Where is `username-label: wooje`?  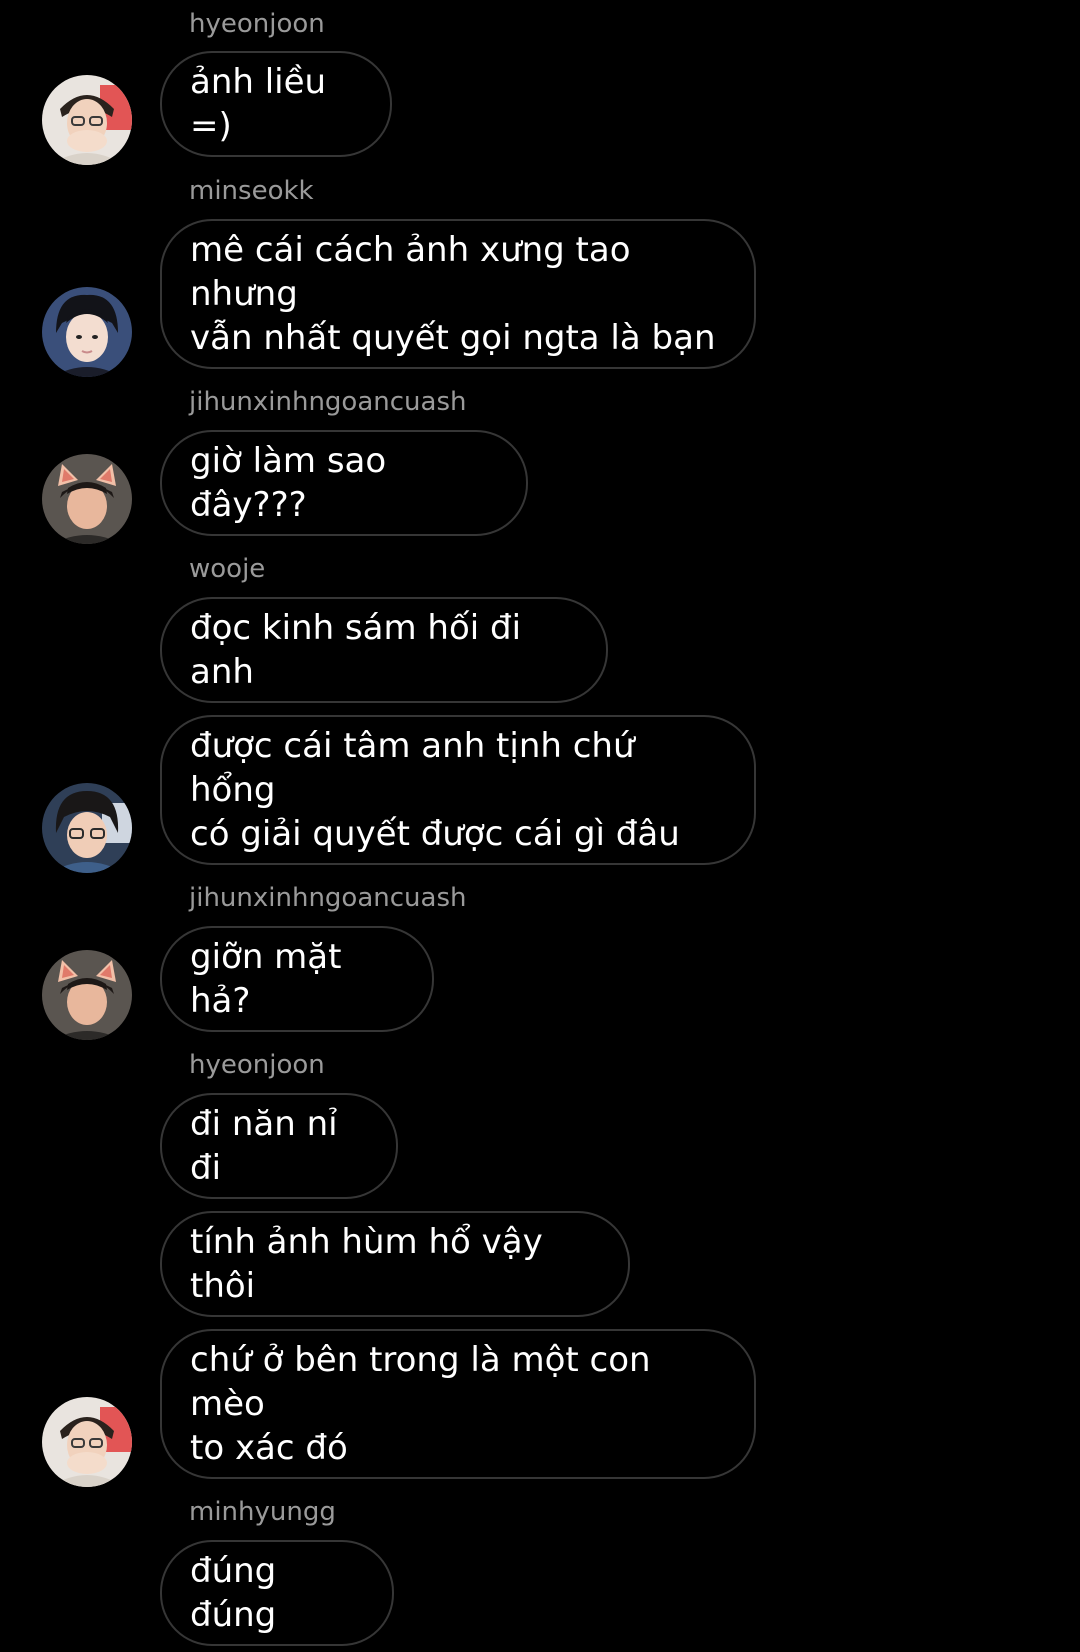 username-label: wooje is located at coordinates (227, 569).